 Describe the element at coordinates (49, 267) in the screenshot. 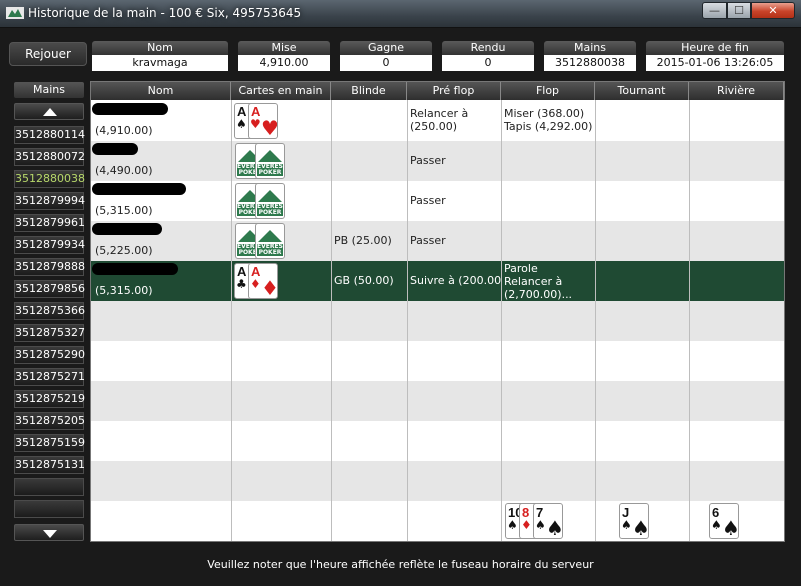

I see `hand-list-item: 3512879888` at that location.